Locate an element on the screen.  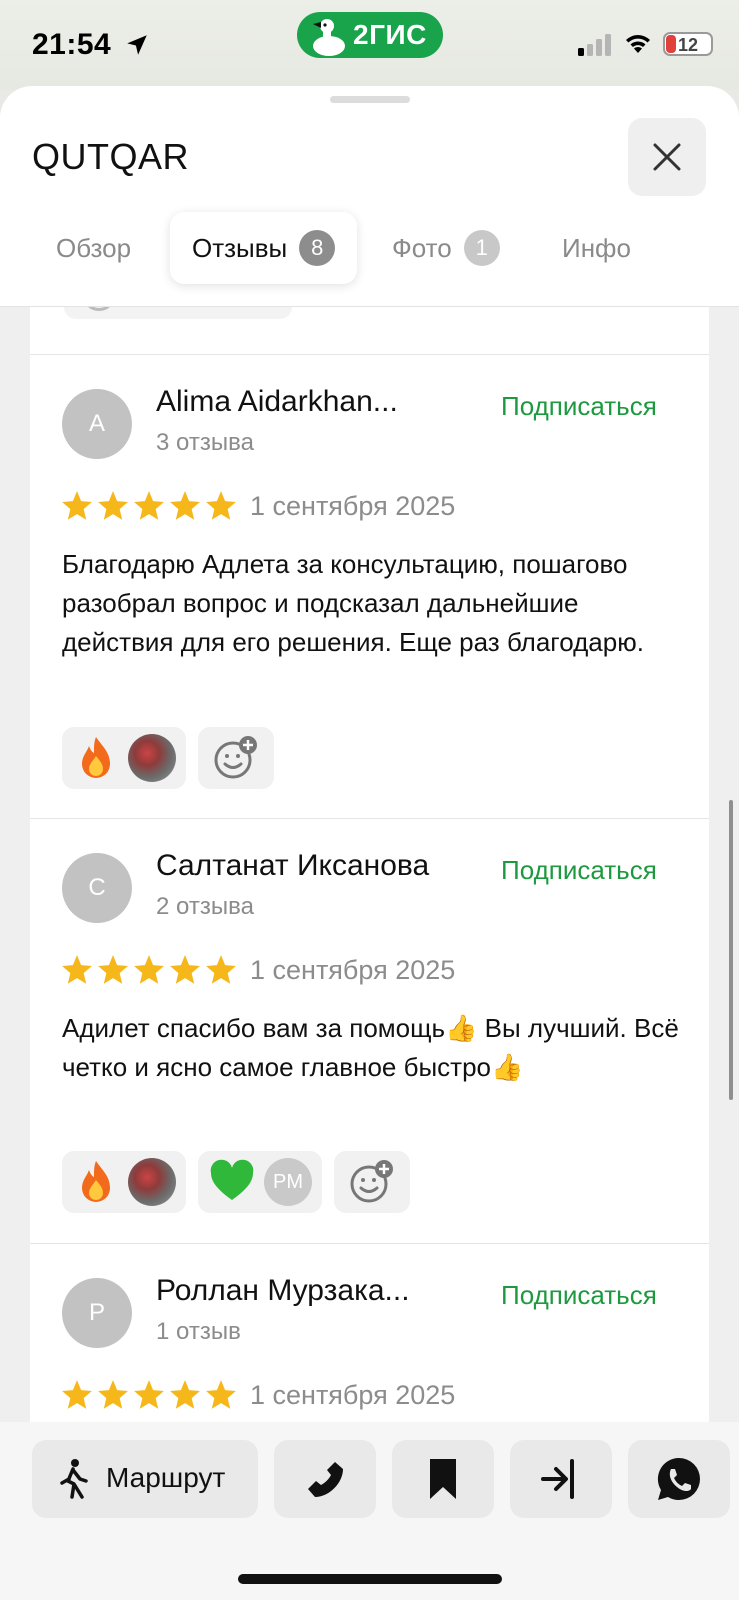
reaction-chip: PM is located at coordinates (260, 1182).